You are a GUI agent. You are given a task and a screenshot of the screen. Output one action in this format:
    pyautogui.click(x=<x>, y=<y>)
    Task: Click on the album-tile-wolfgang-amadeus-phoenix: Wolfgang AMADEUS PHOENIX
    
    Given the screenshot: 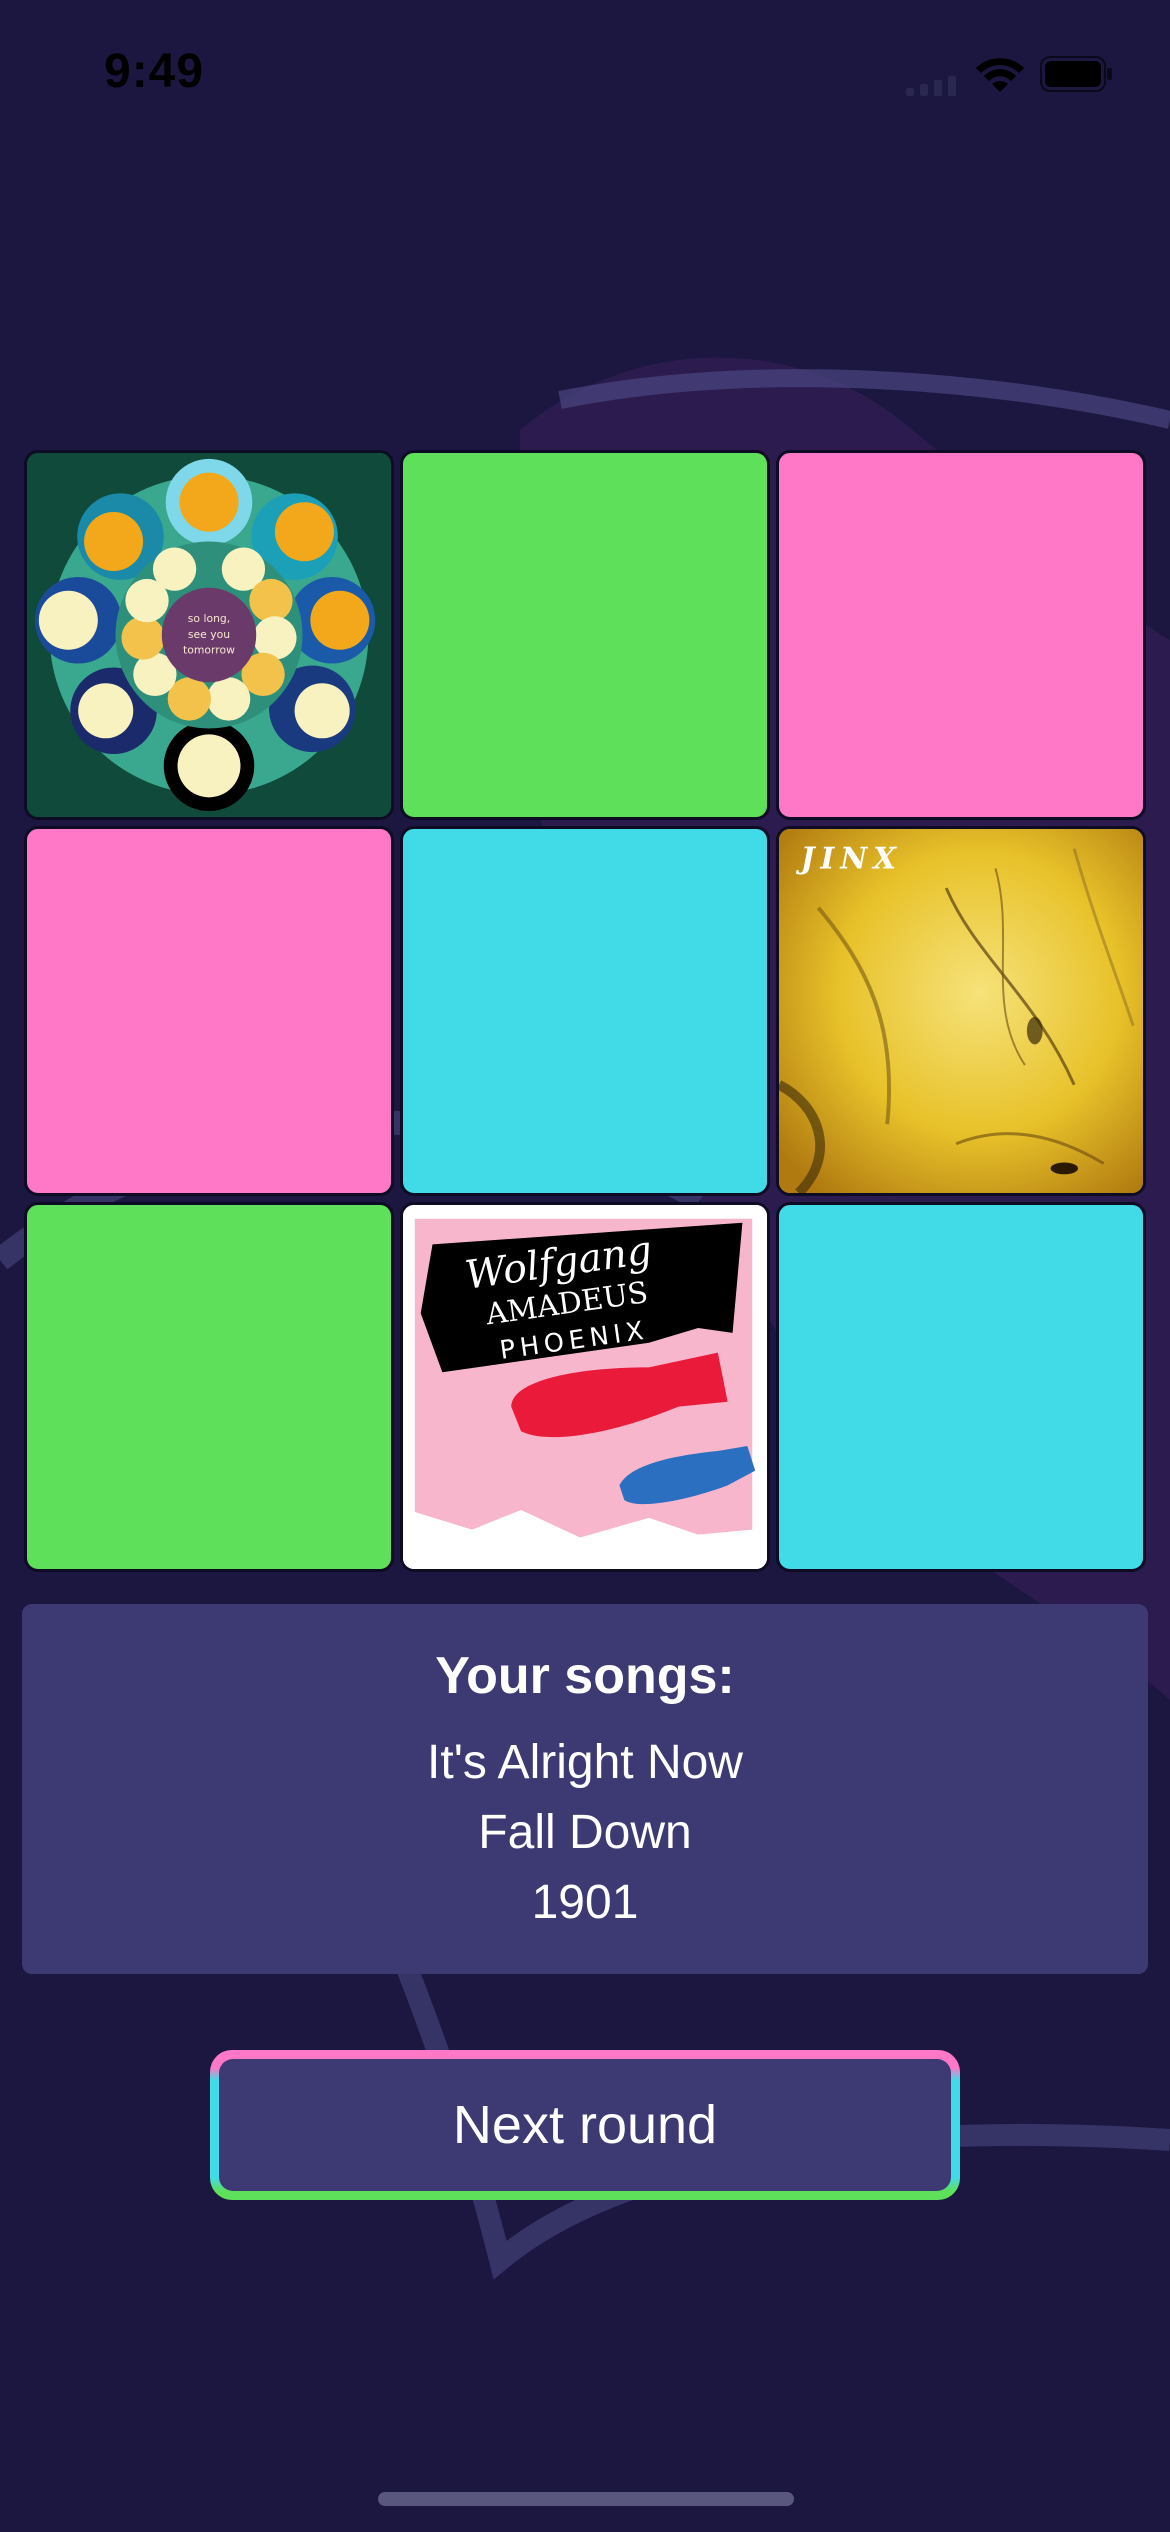 What is the action you would take?
    pyautogui.click(x=585, y=1387)
    